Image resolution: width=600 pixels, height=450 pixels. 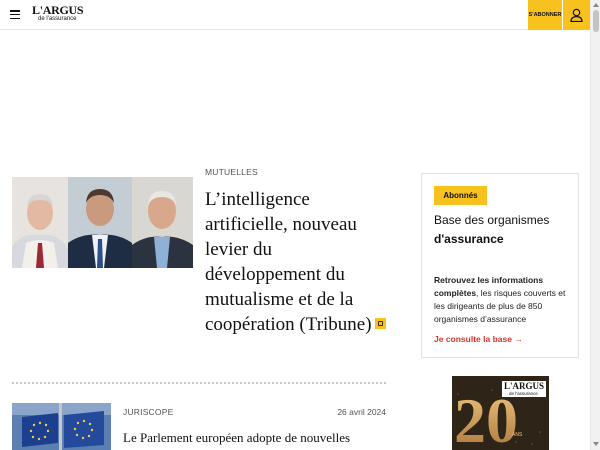 I want to click on account-button, so click(x=576, y=15).